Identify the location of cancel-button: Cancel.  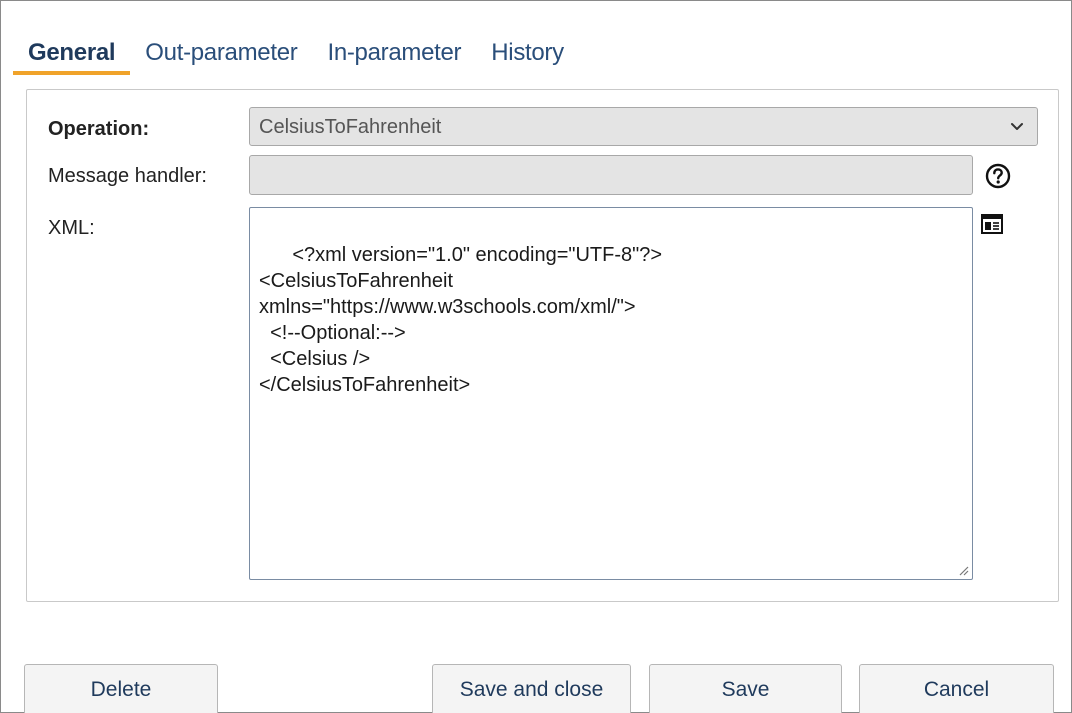
(956, 688).